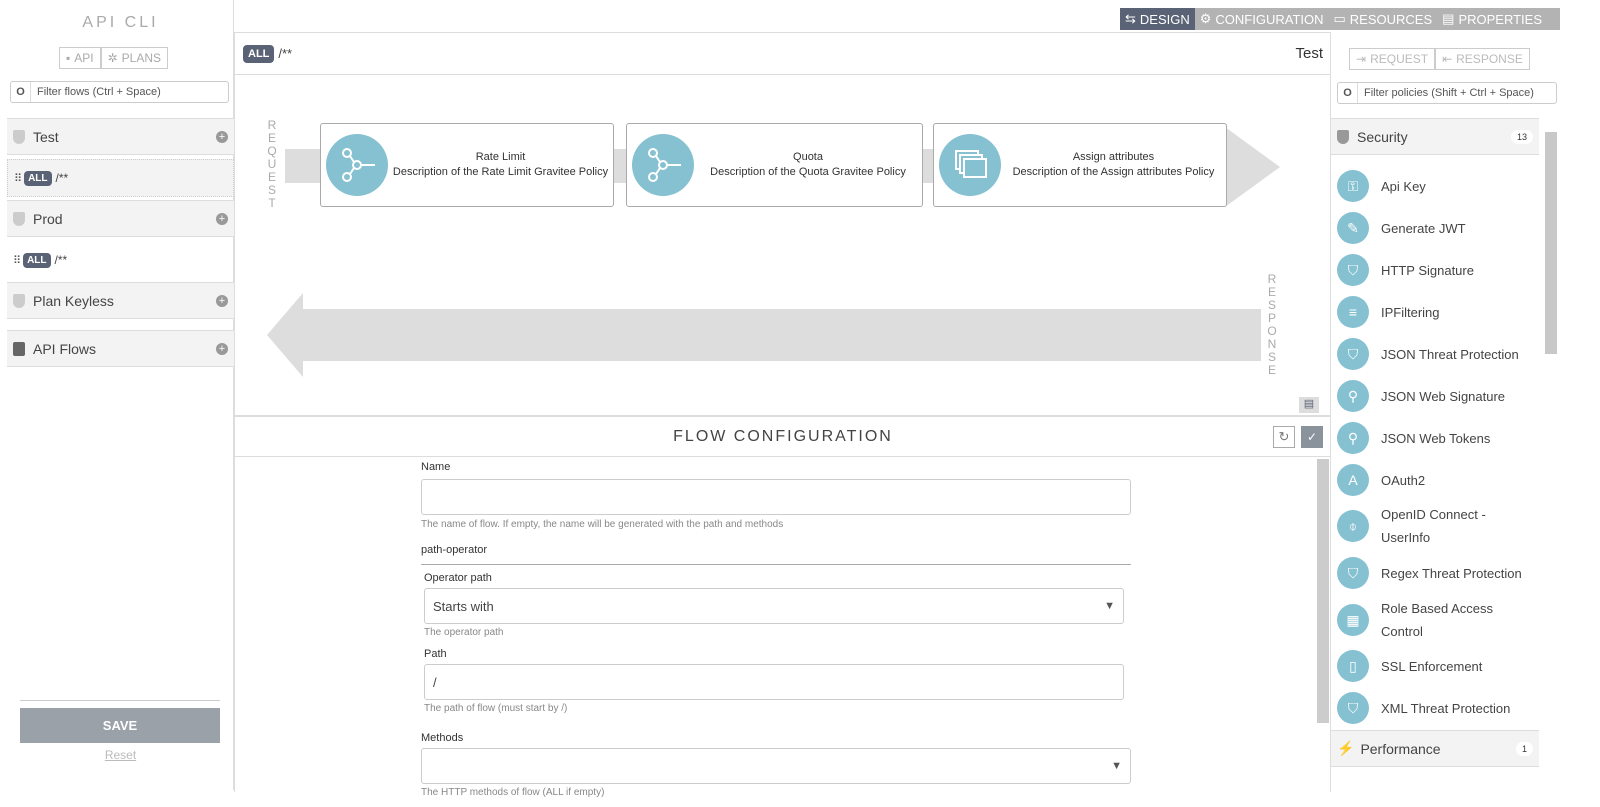 Image resolution: width=1600 pixels, height=807 pixels. Describe the element at coordinates (120, 348) in the screenshot. I see `group-api-flows: API Flows +` at that location.